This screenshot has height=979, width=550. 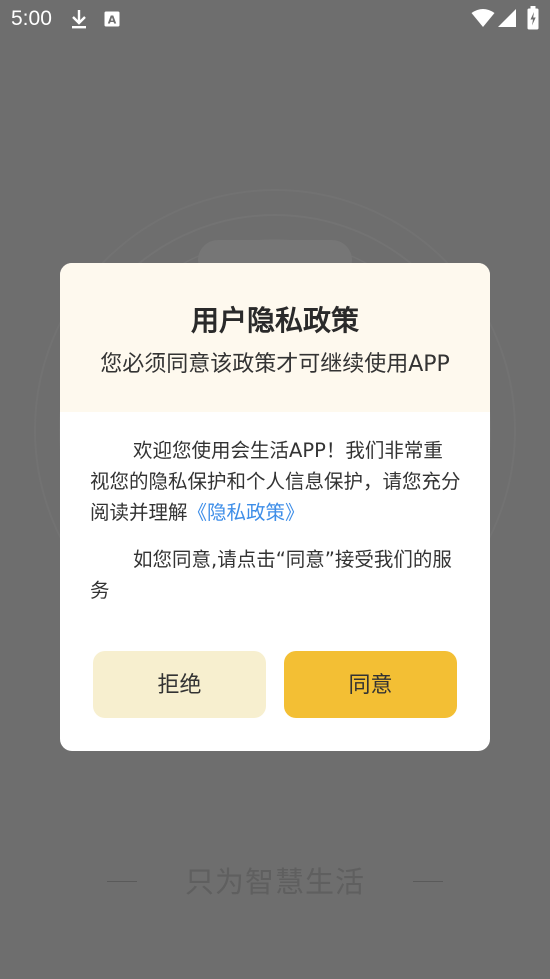 What do you see at coordinates (275, 19) in the screenshot?
I see `status-bar: 5:00 A` at bounding box center [275, 19].